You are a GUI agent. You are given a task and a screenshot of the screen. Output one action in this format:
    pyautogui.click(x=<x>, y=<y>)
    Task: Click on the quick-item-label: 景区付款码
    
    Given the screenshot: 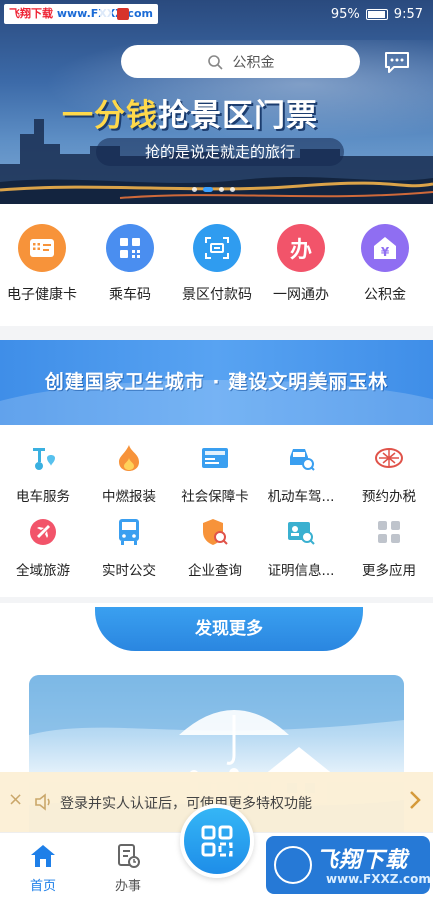 What is the action you would take?
    pyautogui.click(x=217, y=295)
    